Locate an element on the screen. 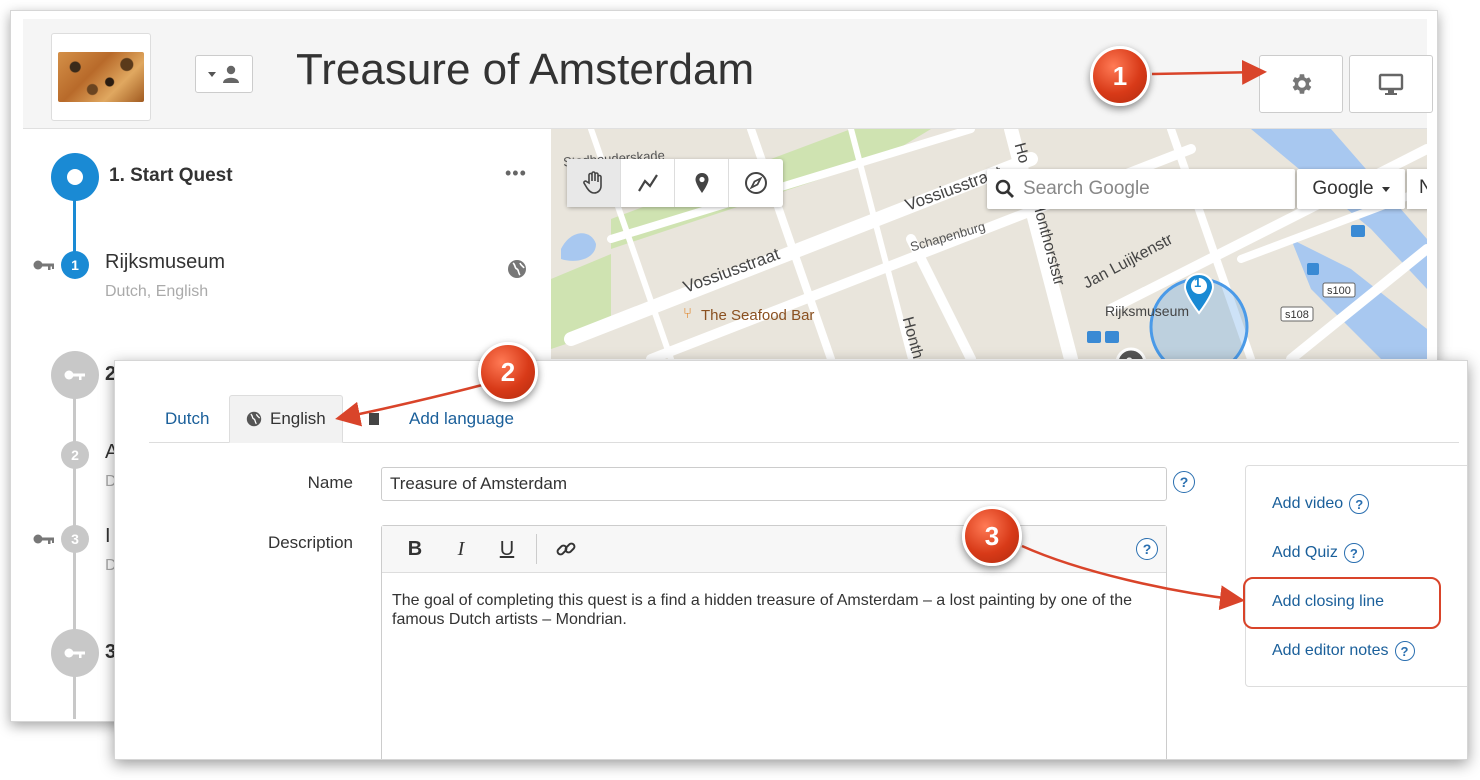 Image resolution: width=1480 pixels, height=780 pixels. restaurant-label: The Seafood Bar is located at coordinates (758, 315).